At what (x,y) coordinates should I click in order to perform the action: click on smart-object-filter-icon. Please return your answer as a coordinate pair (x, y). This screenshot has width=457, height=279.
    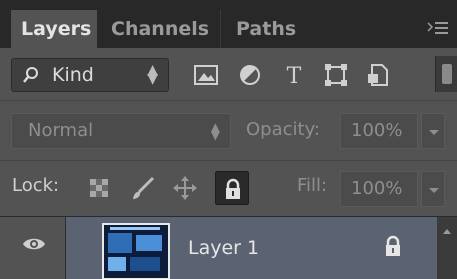
    Looking at the image, I should click on (378, 75).